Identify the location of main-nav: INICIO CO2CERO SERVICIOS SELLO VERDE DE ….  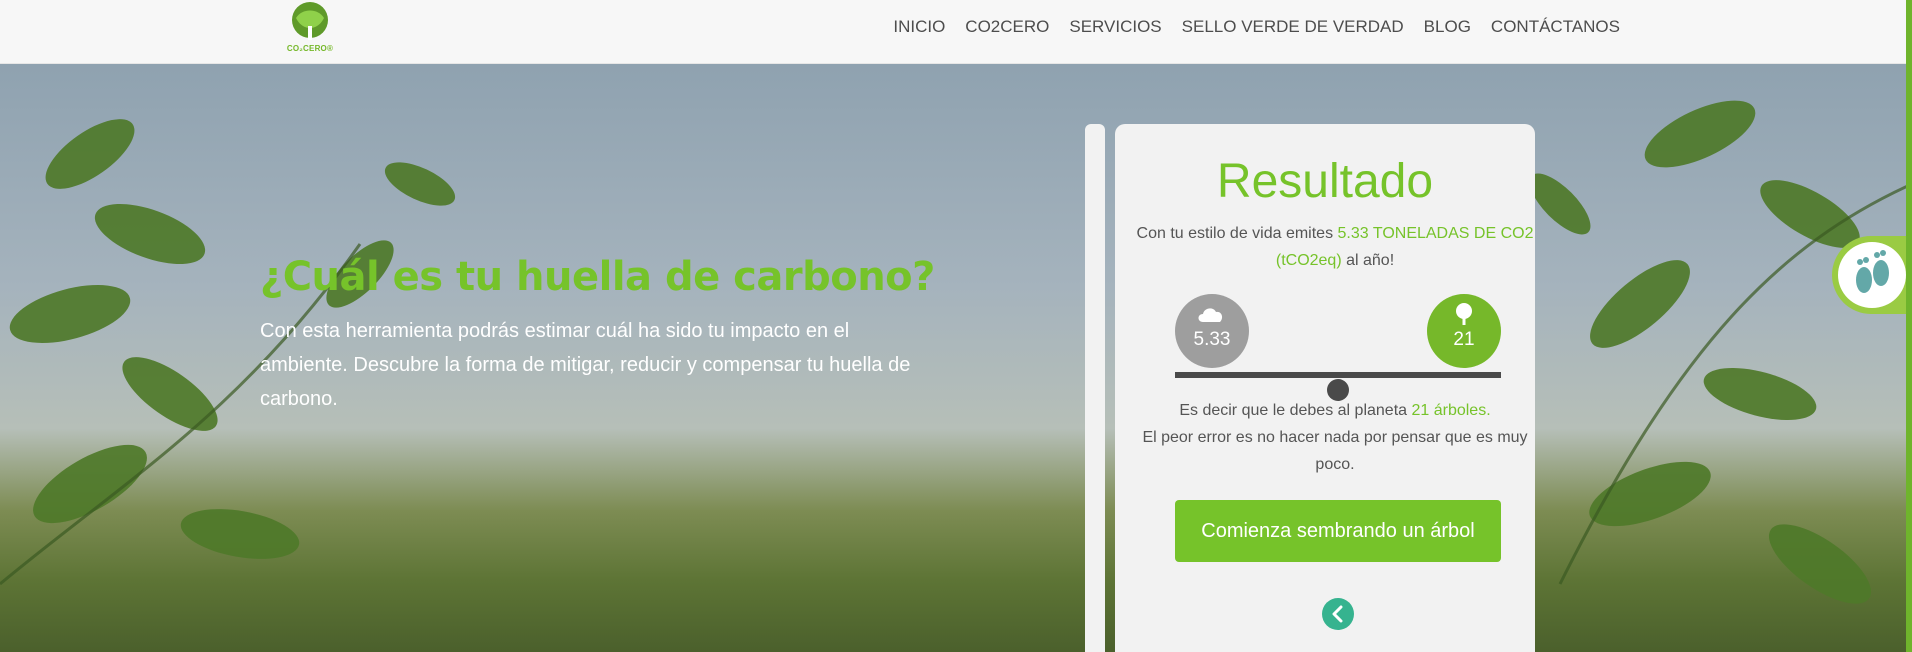
(1256, 27).